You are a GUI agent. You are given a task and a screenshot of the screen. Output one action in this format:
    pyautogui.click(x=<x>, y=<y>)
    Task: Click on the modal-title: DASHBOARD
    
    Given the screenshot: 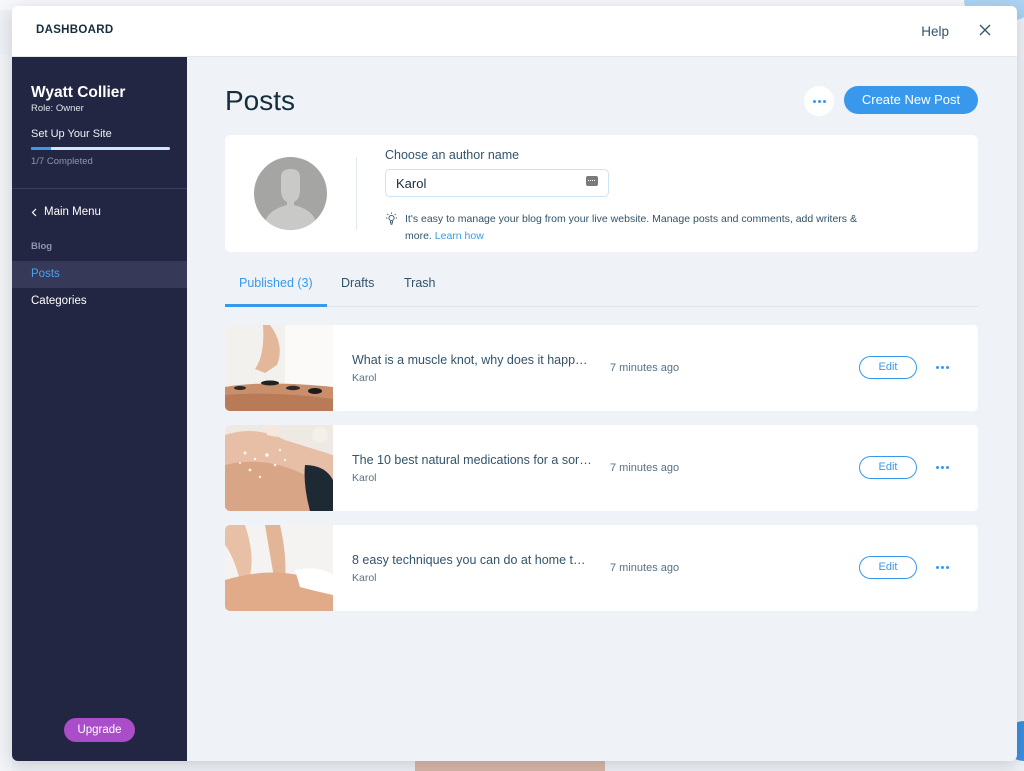 What is the action you would take?
    pyautogui.click(x=75, y=30)
    